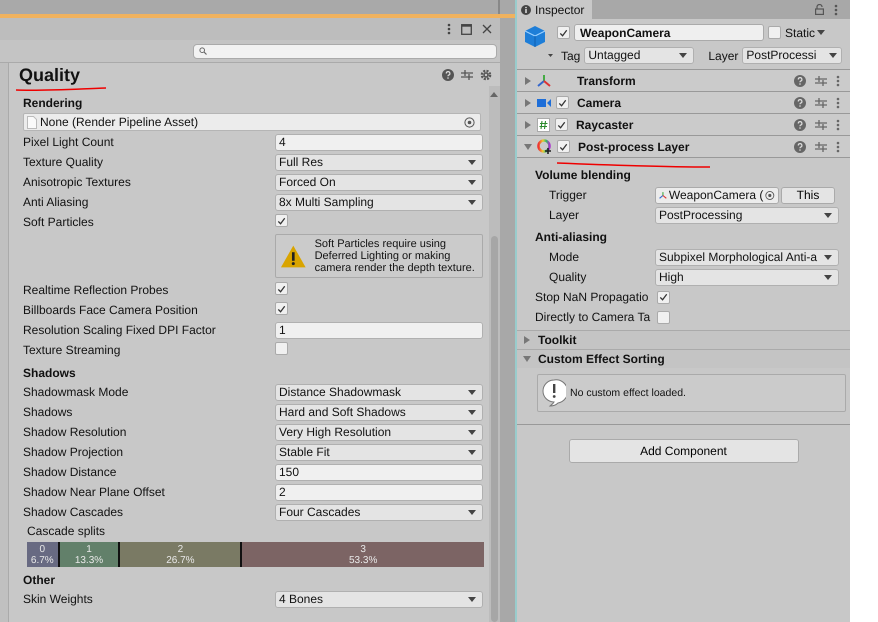 The height and width of the screenshot is (622, 878). I want to click on inspector-tab: Inspector, so click(554, 9).